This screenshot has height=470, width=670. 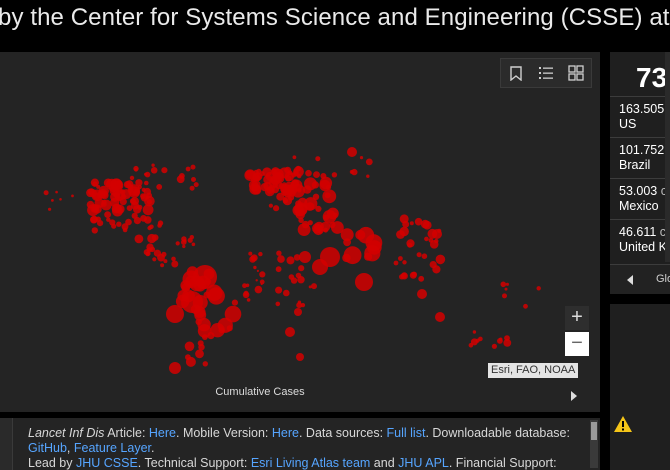 I want to click on country-item-mexico: 53.003 cases Mexico, so click(x=640, y=198).